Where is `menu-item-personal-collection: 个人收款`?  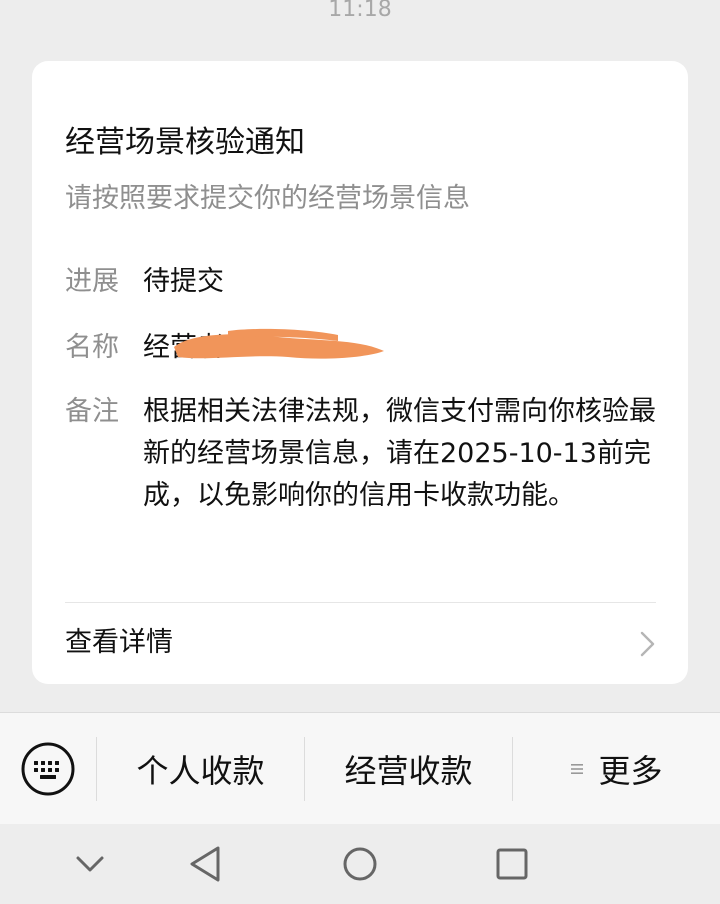
menu-item-personal-collection: 个人收款 is located at coordinates (200, 769).